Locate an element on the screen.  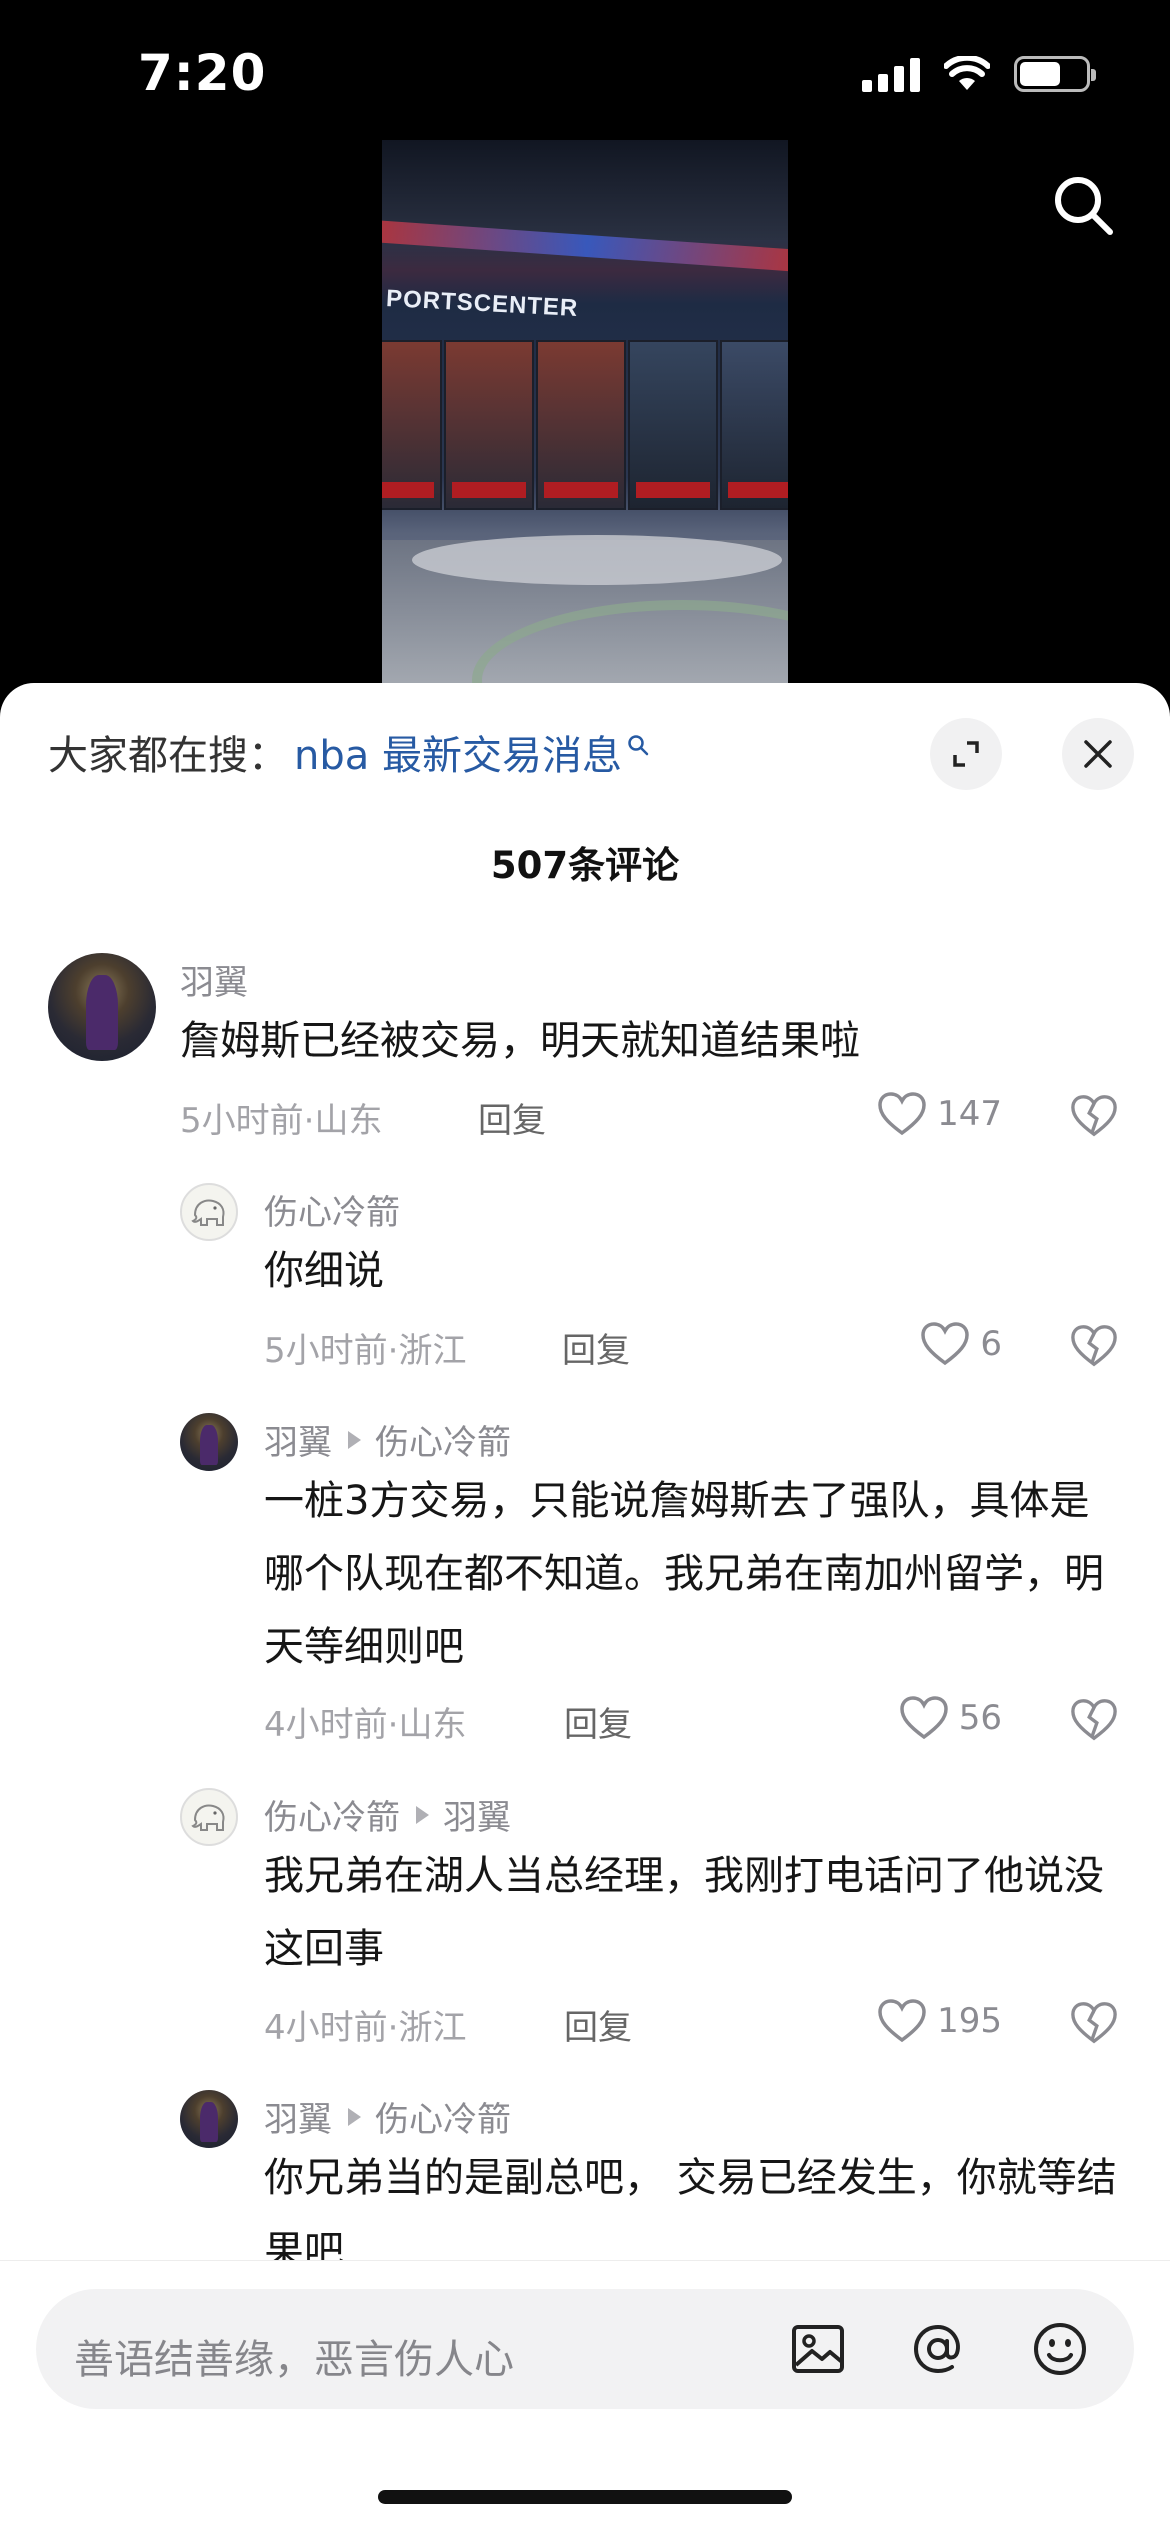
like-button: 6 is located at coordinates (961, 1344).